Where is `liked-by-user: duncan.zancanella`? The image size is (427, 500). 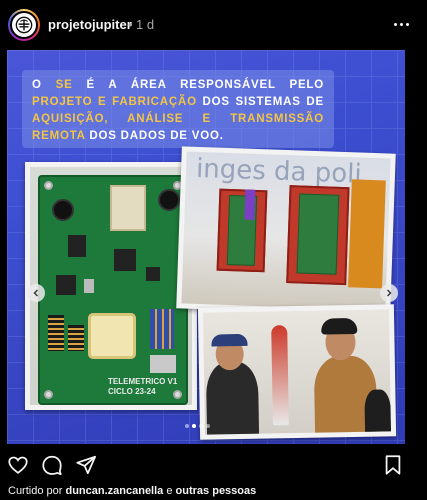
liked-by-user: duncan.zancanella is located at coordinates (114, 491).